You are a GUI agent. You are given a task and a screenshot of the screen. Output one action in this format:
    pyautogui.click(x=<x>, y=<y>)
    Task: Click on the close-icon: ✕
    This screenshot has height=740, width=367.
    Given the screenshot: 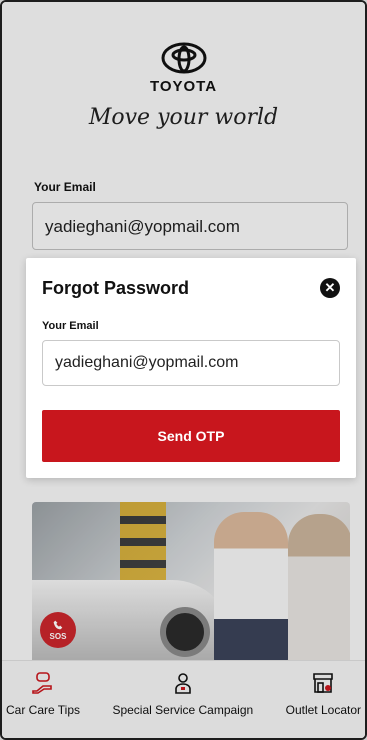 What is the action you would take?
    pyautogui.click(x=330, y=287)
    